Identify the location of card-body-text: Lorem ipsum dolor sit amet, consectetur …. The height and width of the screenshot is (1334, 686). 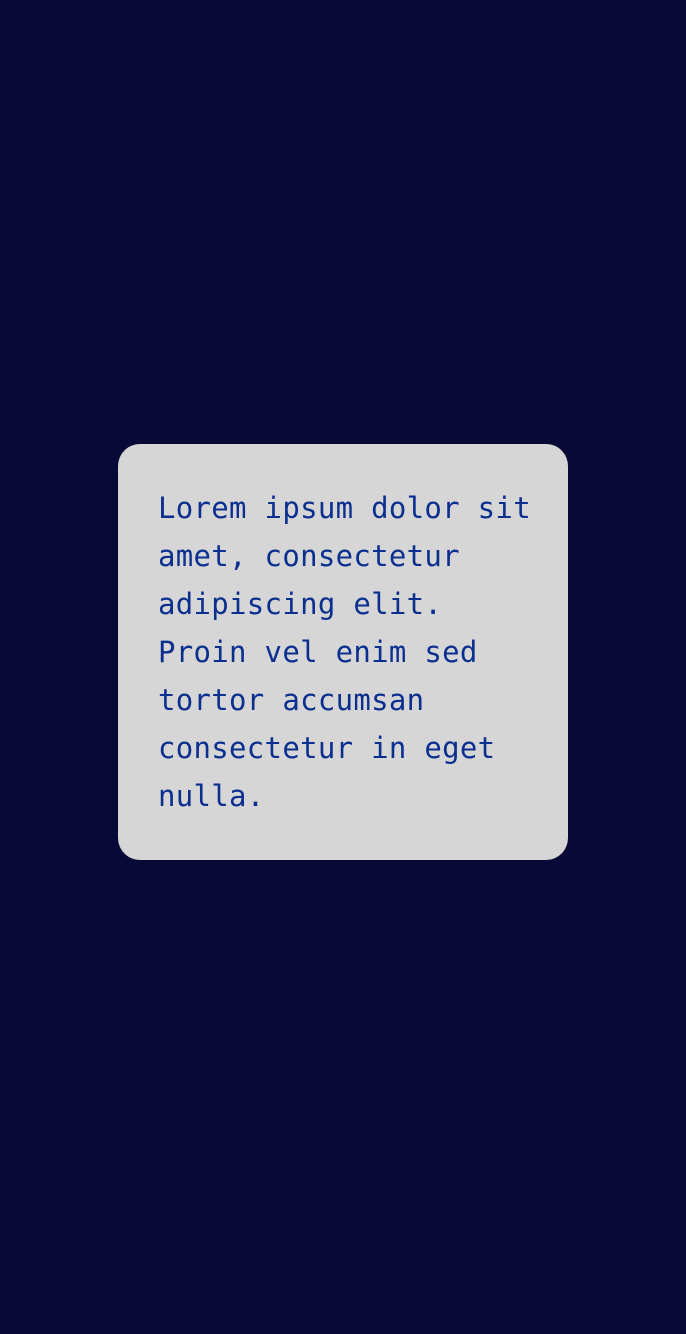
(344, 652).